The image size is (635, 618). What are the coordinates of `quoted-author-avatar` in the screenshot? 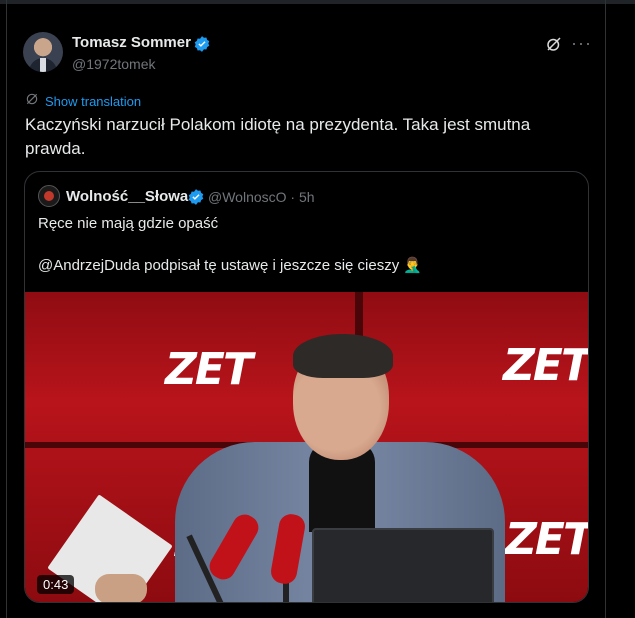 It's located at (49, 196).